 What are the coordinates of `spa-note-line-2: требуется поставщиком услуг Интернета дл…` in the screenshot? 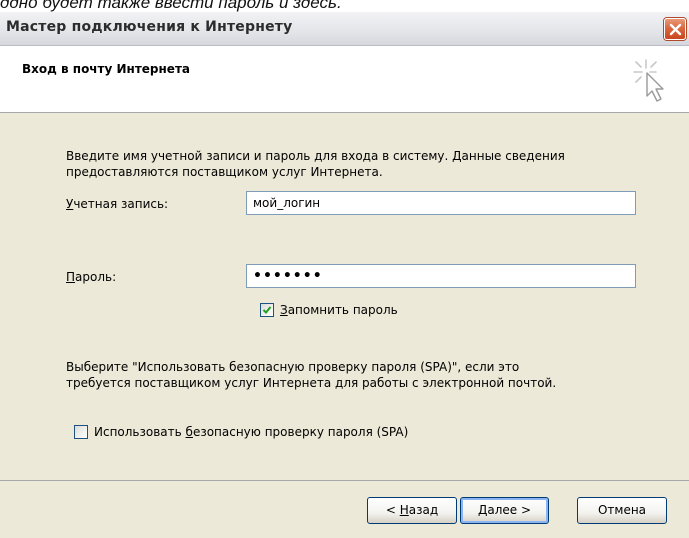 It's located at (311, 383).